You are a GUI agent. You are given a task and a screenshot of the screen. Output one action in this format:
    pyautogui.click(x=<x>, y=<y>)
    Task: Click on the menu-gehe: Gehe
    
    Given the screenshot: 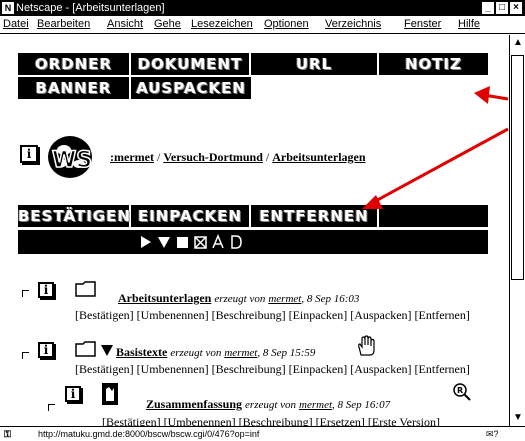 What is the action you would take?
    pyautogui.click(x=167, y=24)
    